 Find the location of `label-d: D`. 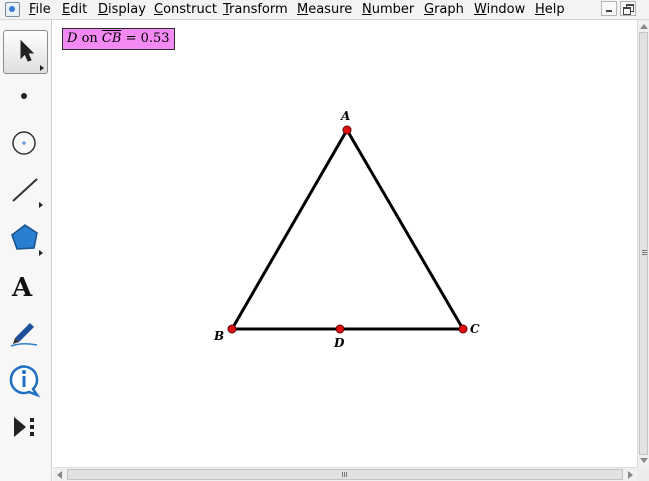

label-d: D is located at coordinates (339, 343).